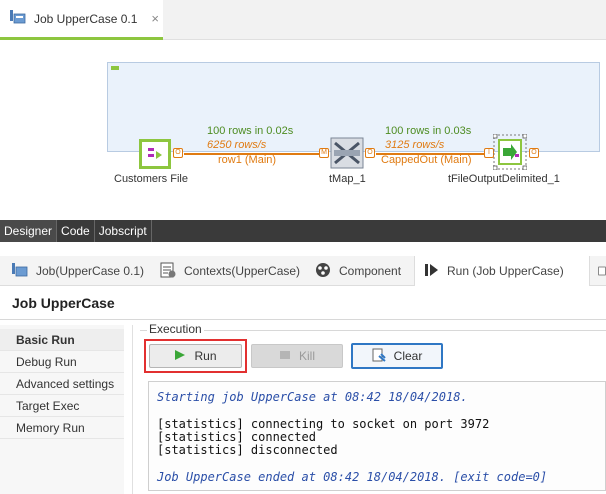 The image size is (606, 494). Describe the element at coordinates (303, 20) in the screenshot. I see `editor-tab-bar: Job UpperCase 0.1 ×` at that location.